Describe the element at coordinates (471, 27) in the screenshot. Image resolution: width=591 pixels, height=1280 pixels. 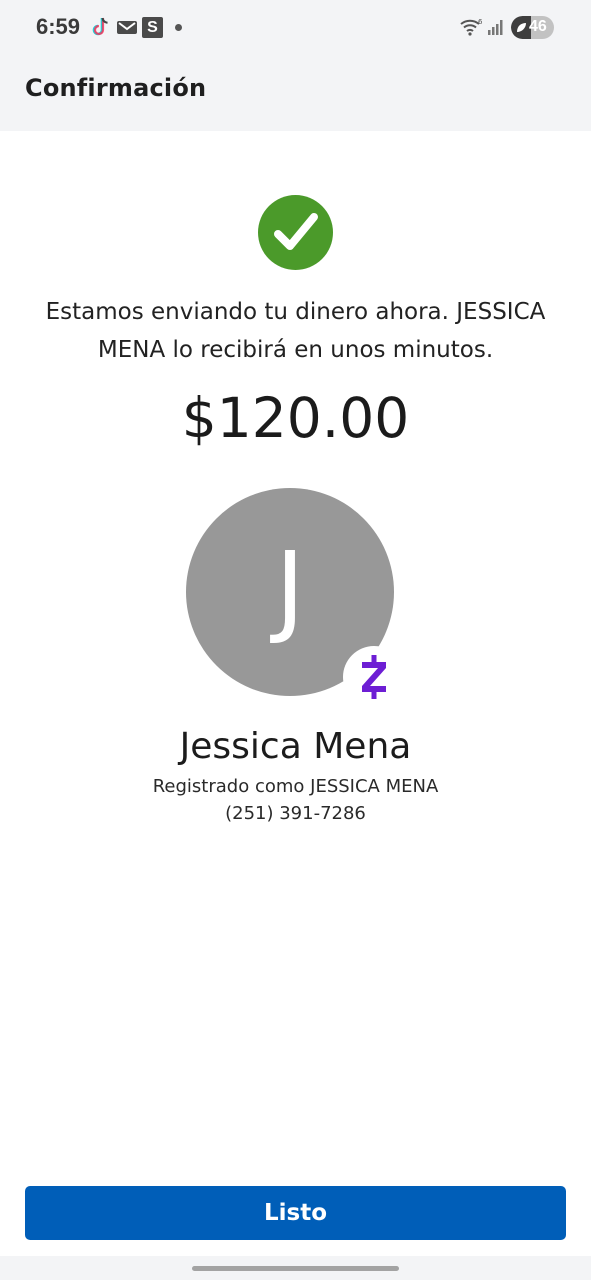
I see `wifi-icon: 6` at that location.